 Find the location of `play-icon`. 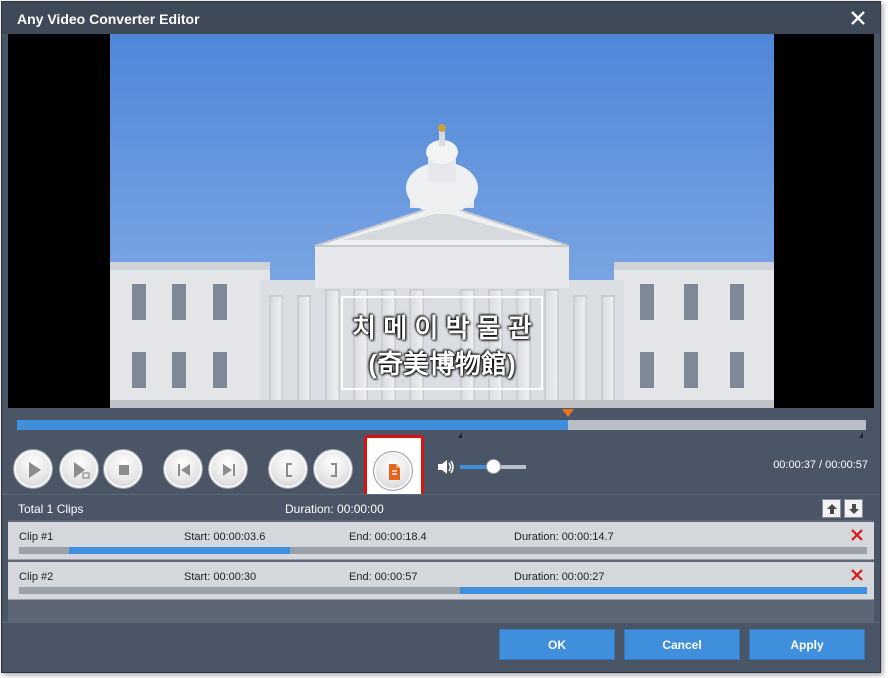

play-icon is located at coordinates (35, 470).